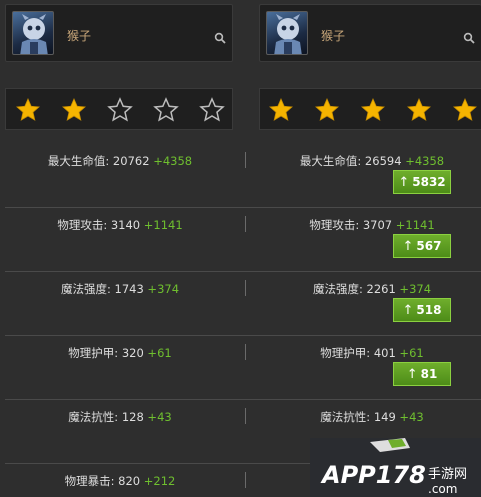 The height and width of the screenshot is (497, 481). I want to click on hero-card-left: 猴子, so click(119, 33).